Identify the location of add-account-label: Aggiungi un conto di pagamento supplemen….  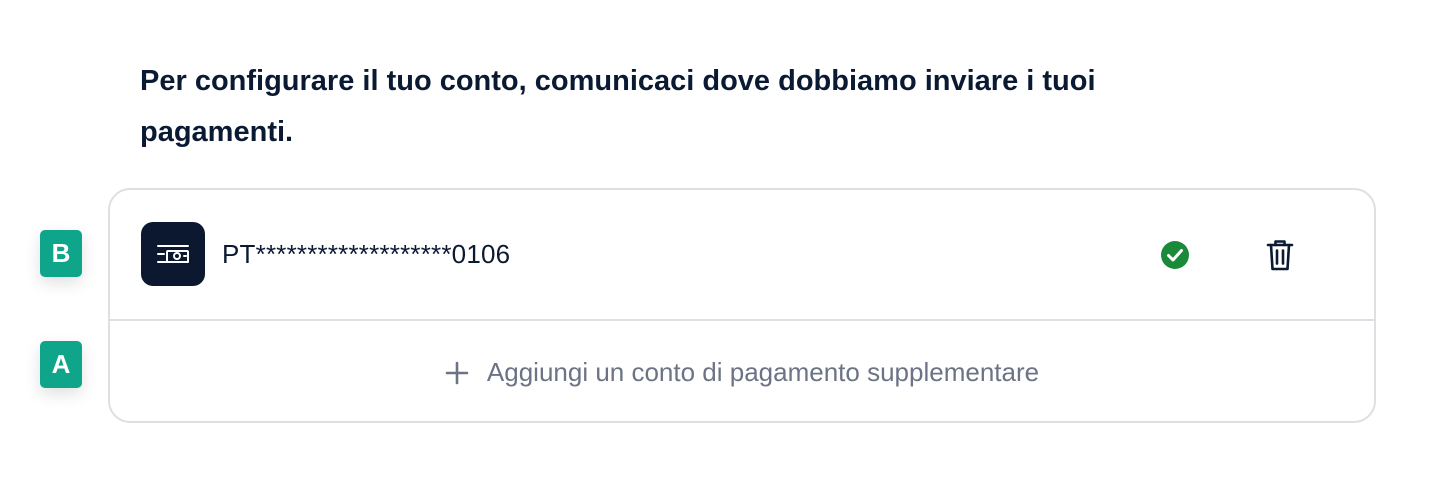
(763, 372).